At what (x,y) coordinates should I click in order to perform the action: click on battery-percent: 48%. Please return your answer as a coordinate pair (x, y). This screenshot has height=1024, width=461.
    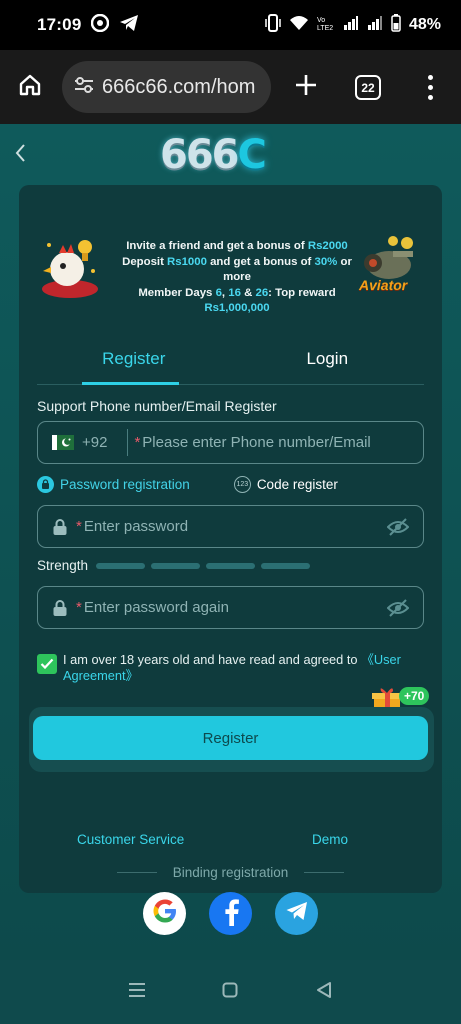
    Looking at the image, I should click on (424, 24).